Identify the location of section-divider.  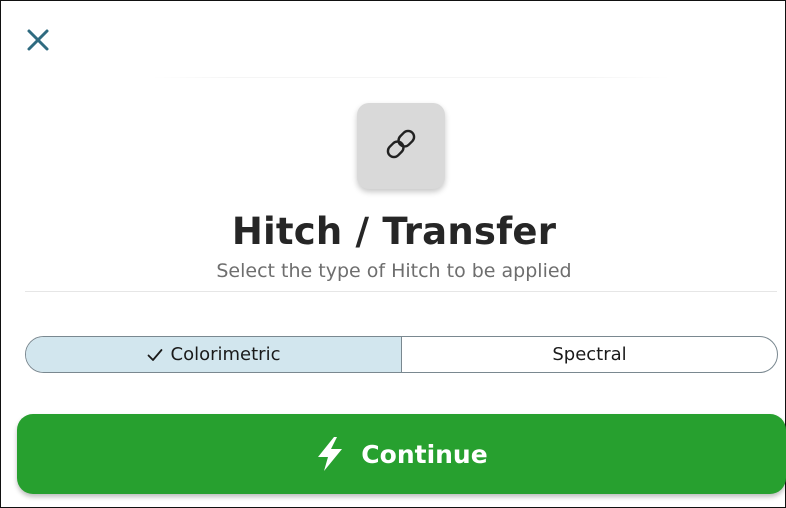
(401, 291).